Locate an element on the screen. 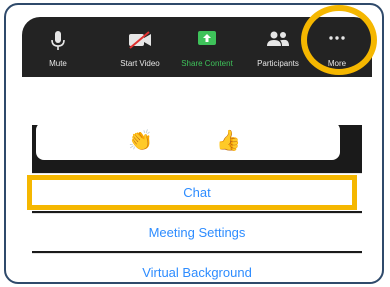 Image resolution: width=390 pixels, height=287 pixels. participants-icon is located at coordinates (278, 41).